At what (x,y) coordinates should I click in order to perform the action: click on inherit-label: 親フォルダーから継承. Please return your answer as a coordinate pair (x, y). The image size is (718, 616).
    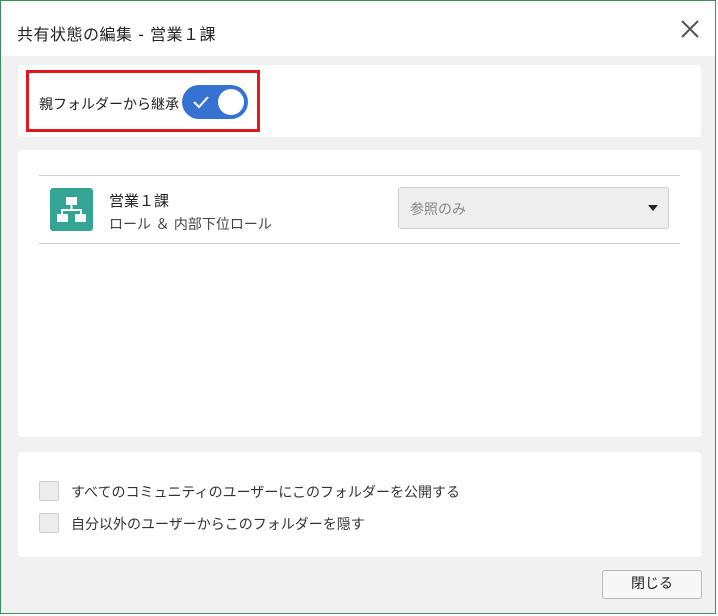
    Looking at the image, I should click on (109, 105).